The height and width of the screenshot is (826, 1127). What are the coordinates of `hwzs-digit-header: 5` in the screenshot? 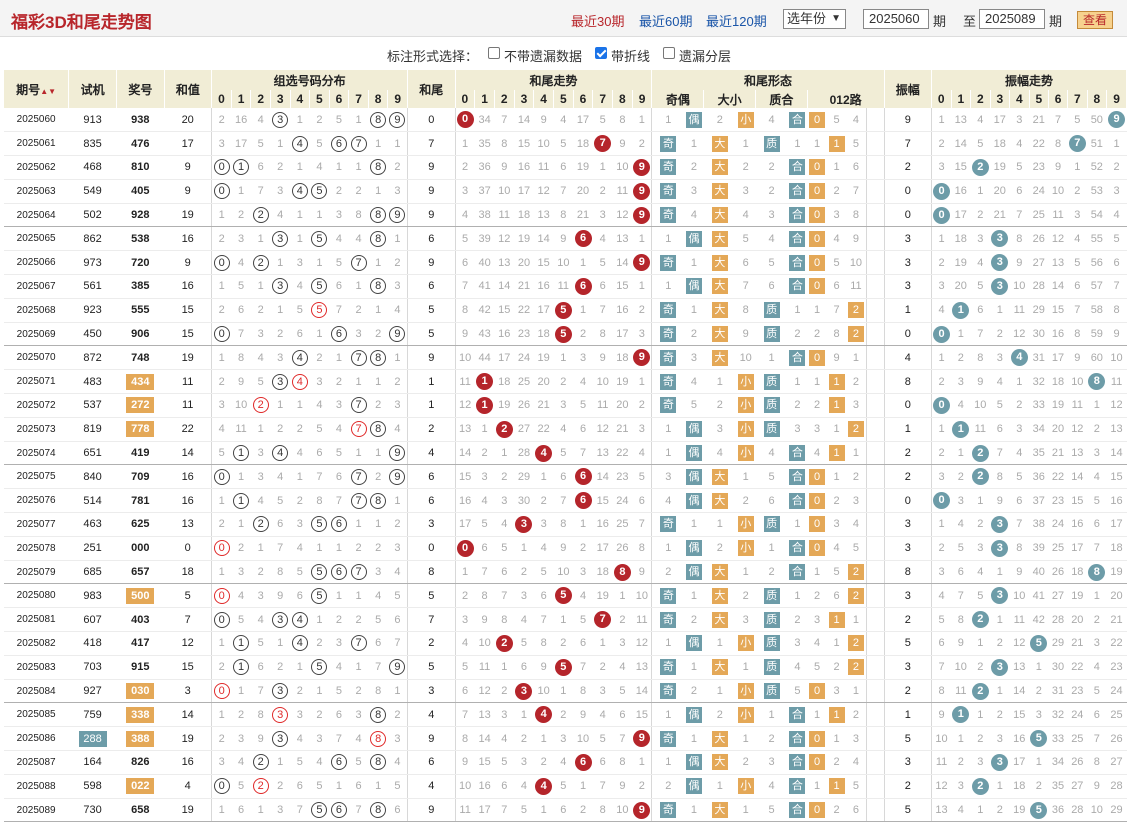 It's located at (563, 99).